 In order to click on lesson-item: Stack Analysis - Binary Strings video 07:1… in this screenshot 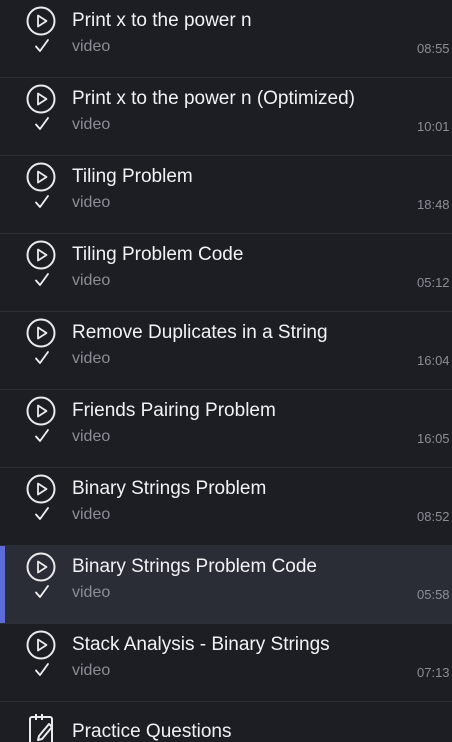, I will do `click(226, 663)`.